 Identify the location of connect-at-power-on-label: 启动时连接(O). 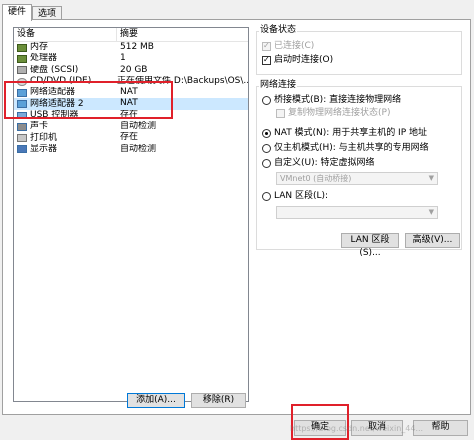
(304, 60).